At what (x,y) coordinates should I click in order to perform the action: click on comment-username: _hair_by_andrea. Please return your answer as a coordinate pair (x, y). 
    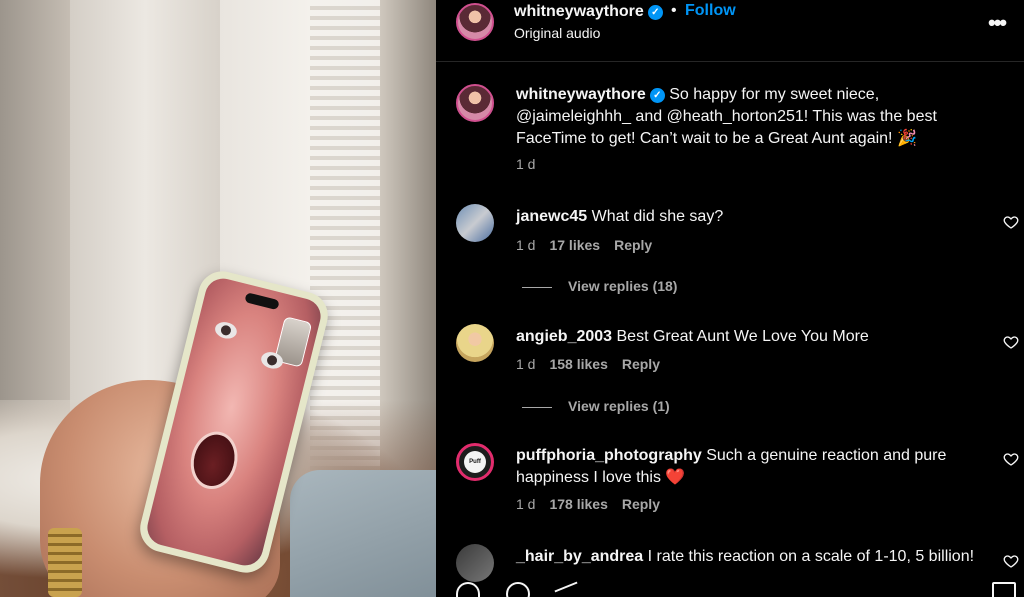
    Looking at the image, I should click on (579, 556).